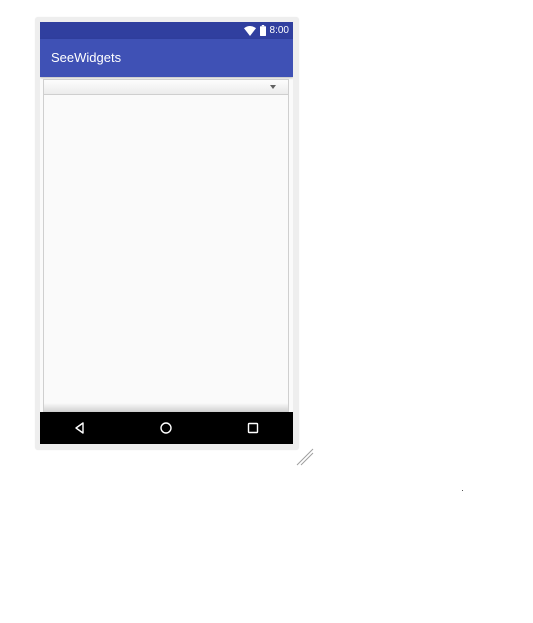 The height and width of the screenshot is (623, 533). What do you see at coordinates (305, 457) in the screenshot?
I see `resize-handle-icon` at bounding box center [305, 457].